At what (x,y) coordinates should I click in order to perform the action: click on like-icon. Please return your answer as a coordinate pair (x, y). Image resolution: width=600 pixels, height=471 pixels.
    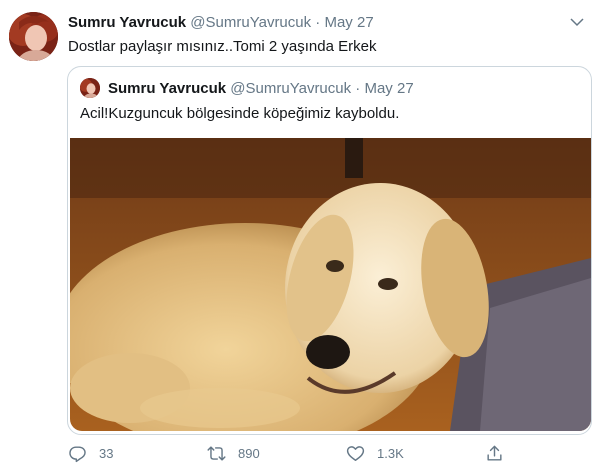
    Looking at the image, I should click on (355, 453).